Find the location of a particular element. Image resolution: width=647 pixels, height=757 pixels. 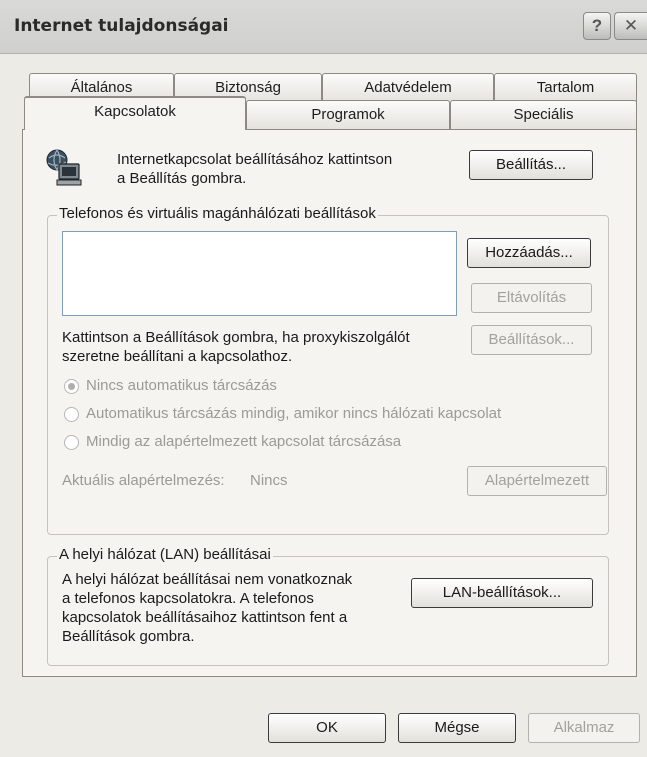

current-default-label: Aktuális alapértelmezés: is located at coordinates (143, 480).